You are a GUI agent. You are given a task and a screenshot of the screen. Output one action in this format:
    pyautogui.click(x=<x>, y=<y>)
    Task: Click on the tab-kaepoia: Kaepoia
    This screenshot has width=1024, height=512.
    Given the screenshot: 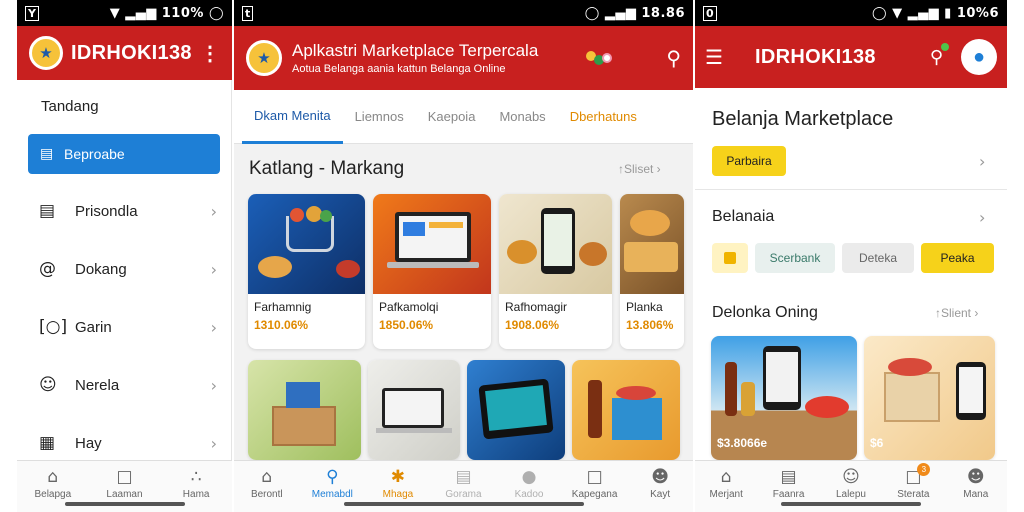 What is the action you would take?
    pyautogui.click(x=452, y=117)
    